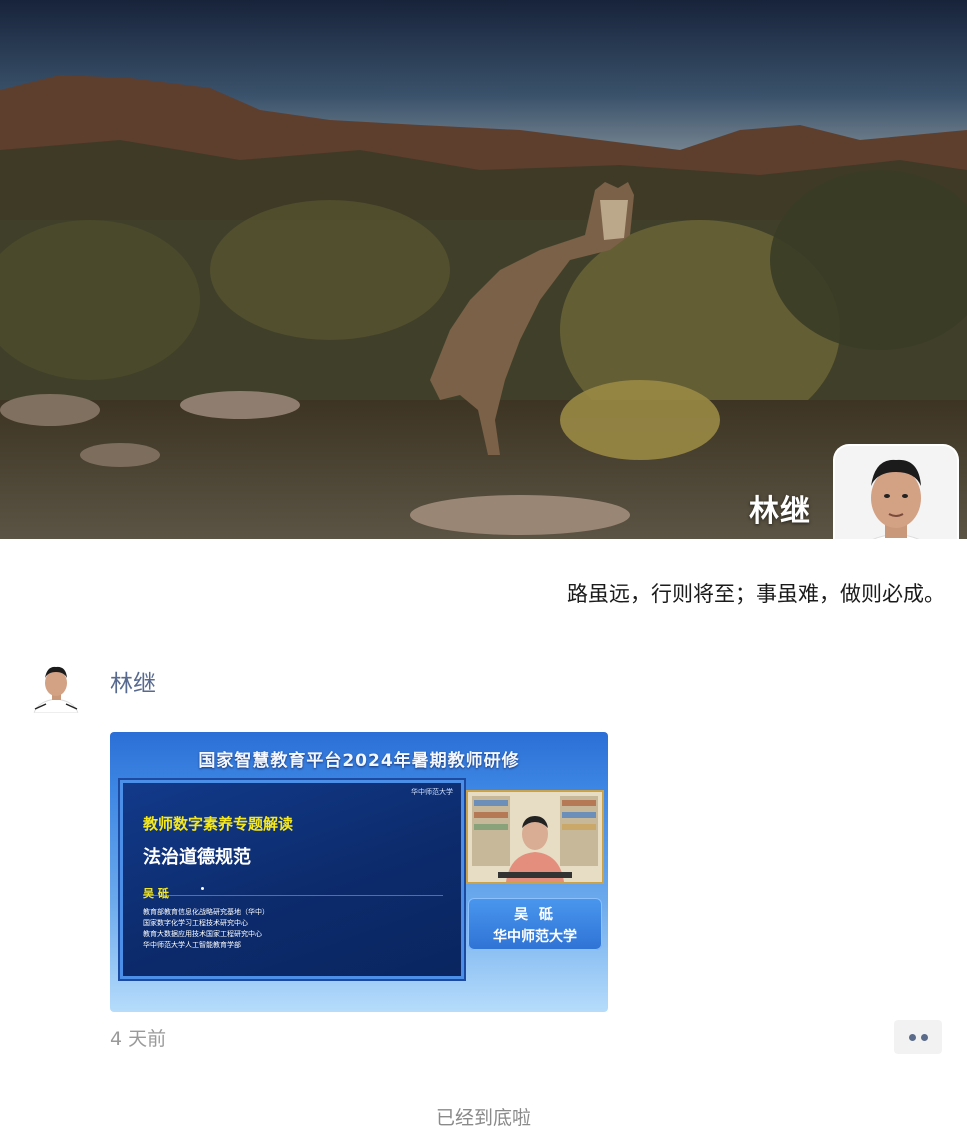 Image resolution: width=967 pixels, height=1140 pixels. I want to click on speaker-video-illustration, so click(535, 837).